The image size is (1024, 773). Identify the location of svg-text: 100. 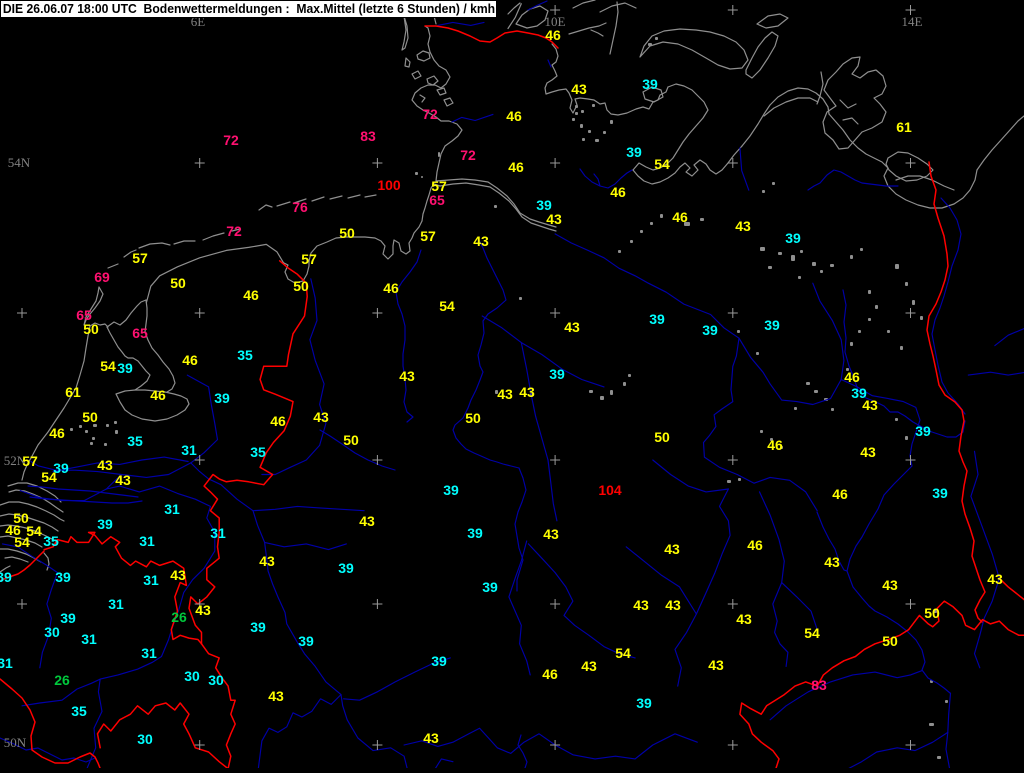
(389, 185).